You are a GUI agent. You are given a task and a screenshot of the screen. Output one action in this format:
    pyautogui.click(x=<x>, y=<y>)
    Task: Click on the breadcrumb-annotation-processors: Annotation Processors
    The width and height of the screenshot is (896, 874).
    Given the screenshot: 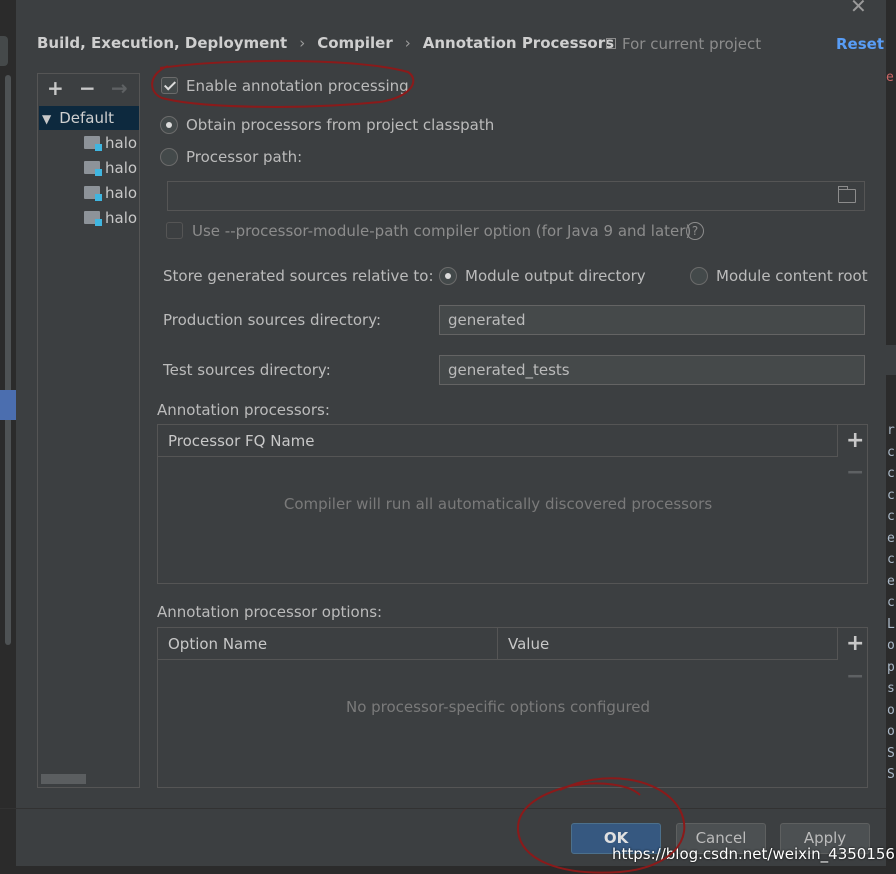 What is the action you would take?
    pyautogui.click(x=518, y=43)
    